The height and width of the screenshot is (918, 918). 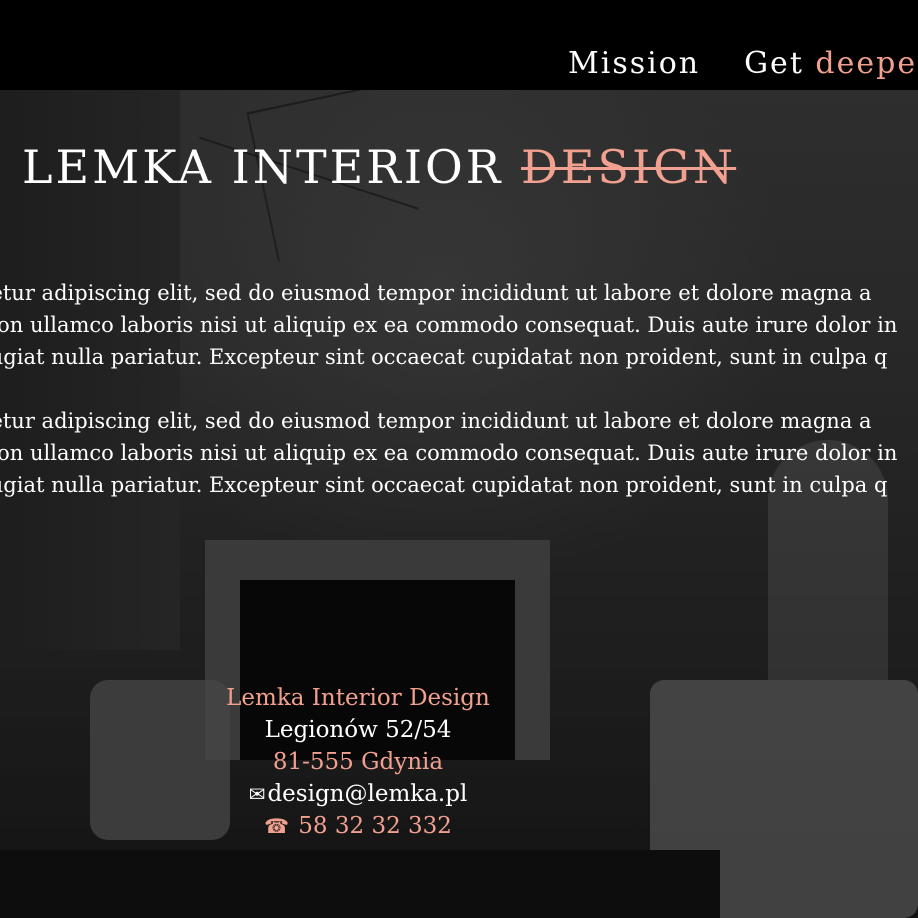 I want to click on contact-phone: ☎ 58 32 32 332, so click(x=358, y=826).